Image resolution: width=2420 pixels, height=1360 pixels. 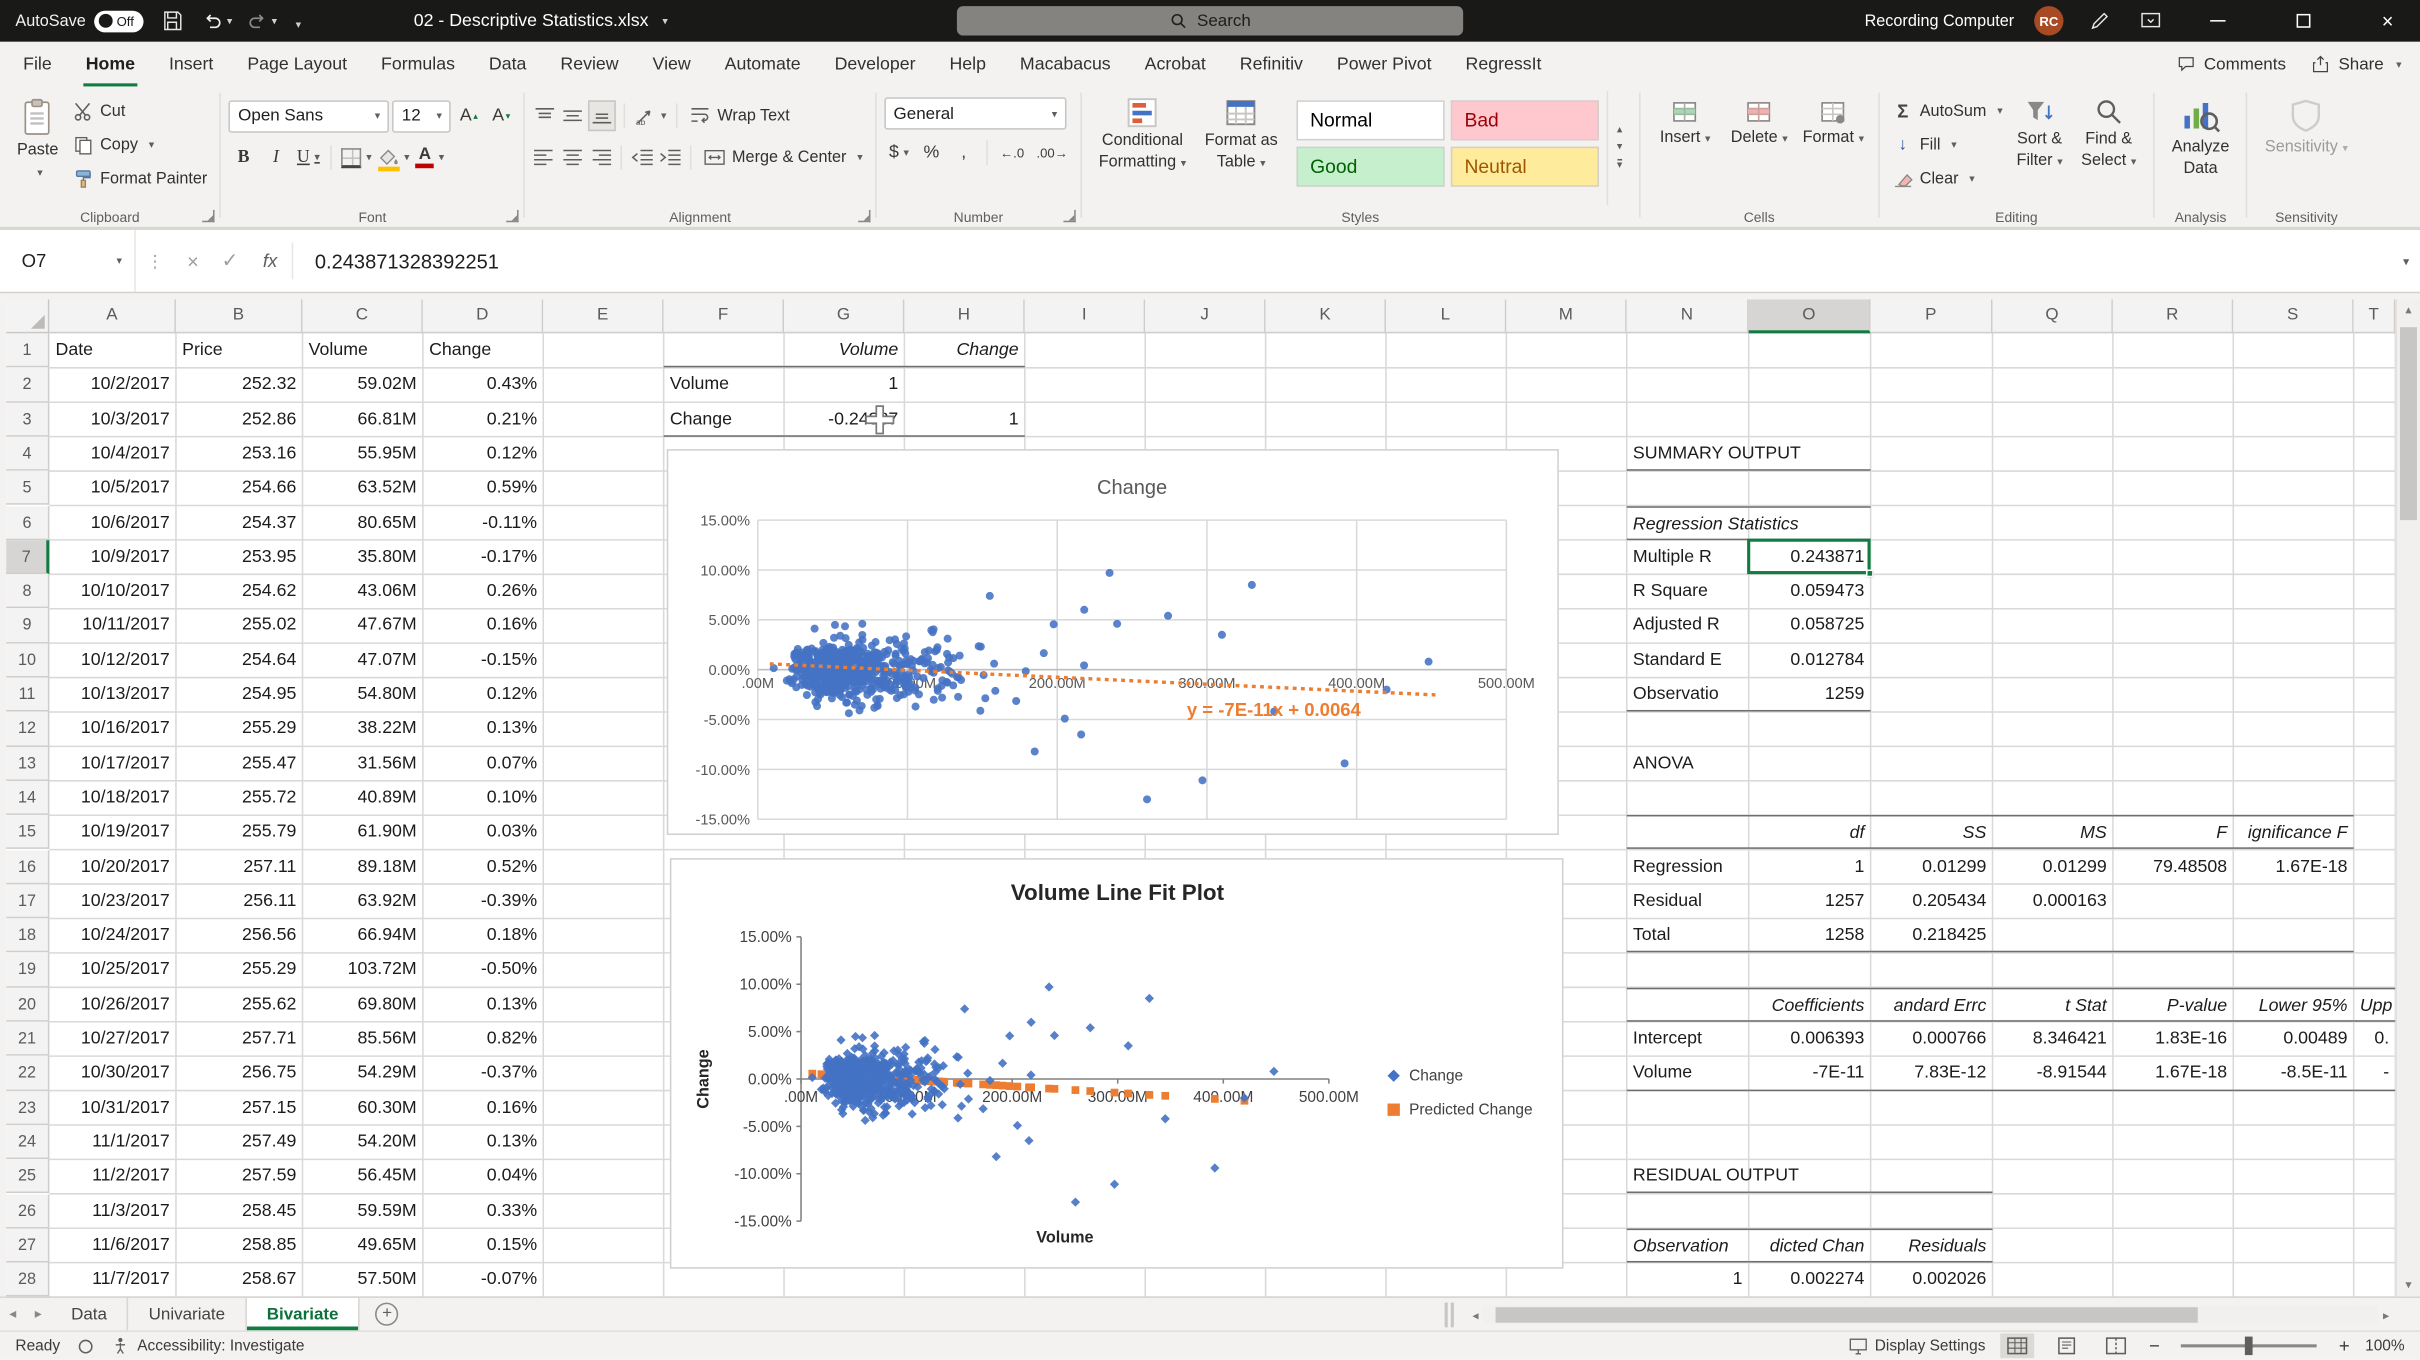 What do you see at coordinates (112, 557) in the screenshot?
I see `cell-A7: 10/9/2017` at bounding box center [112, 557].